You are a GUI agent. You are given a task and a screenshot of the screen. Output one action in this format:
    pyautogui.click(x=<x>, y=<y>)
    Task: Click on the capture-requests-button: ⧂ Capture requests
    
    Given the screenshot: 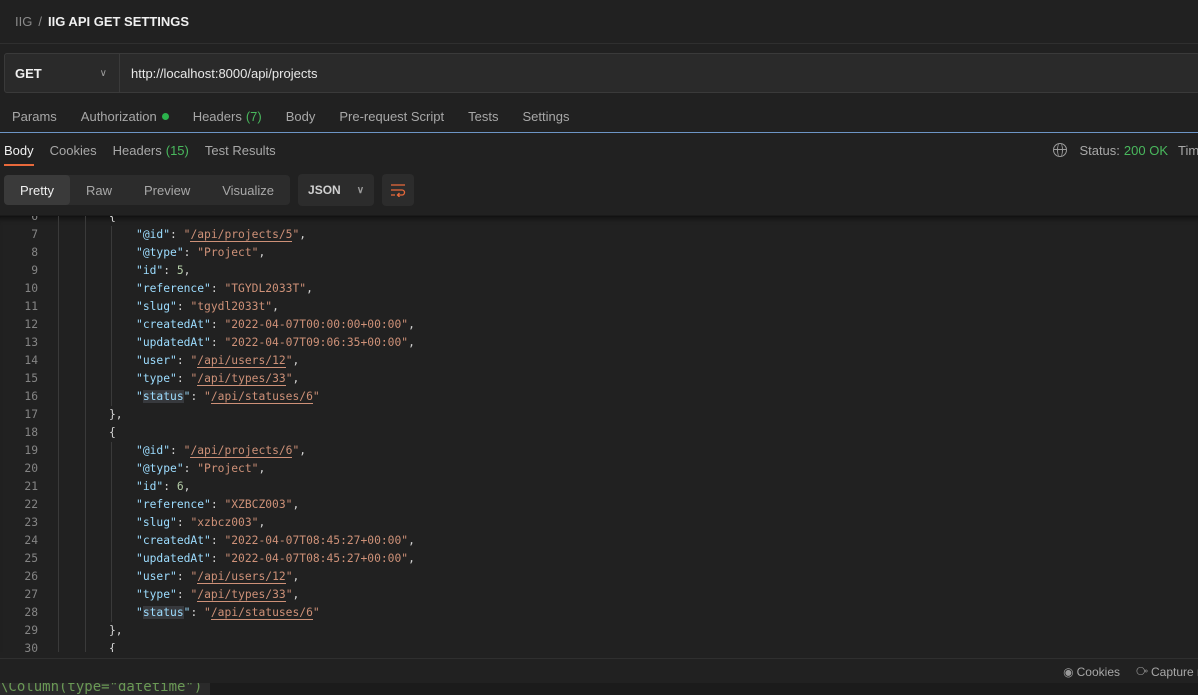 What is the action you would take?
    pyautogui.click(x=1167, y=671)
    